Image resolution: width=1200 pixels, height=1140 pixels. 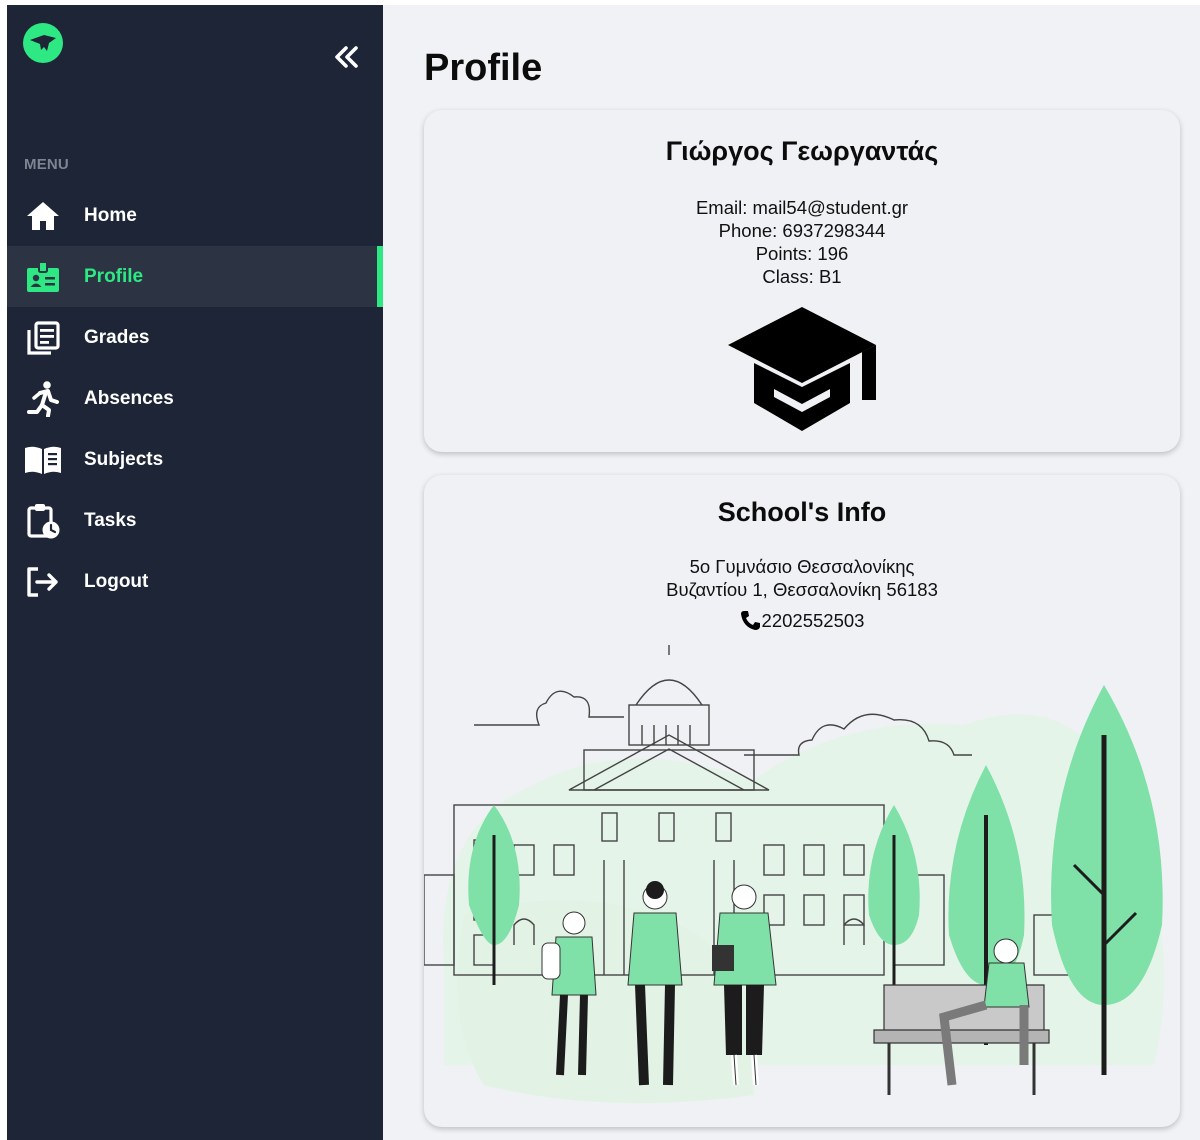 I want to click on id-badge-icon, so click(x=43, y=277).